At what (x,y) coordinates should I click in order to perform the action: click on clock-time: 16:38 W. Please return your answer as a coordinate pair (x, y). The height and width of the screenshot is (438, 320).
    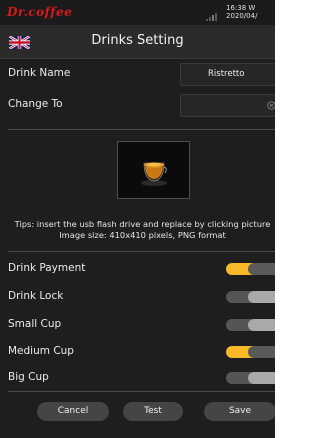
    Looking at the image, I should click on (241, 8).